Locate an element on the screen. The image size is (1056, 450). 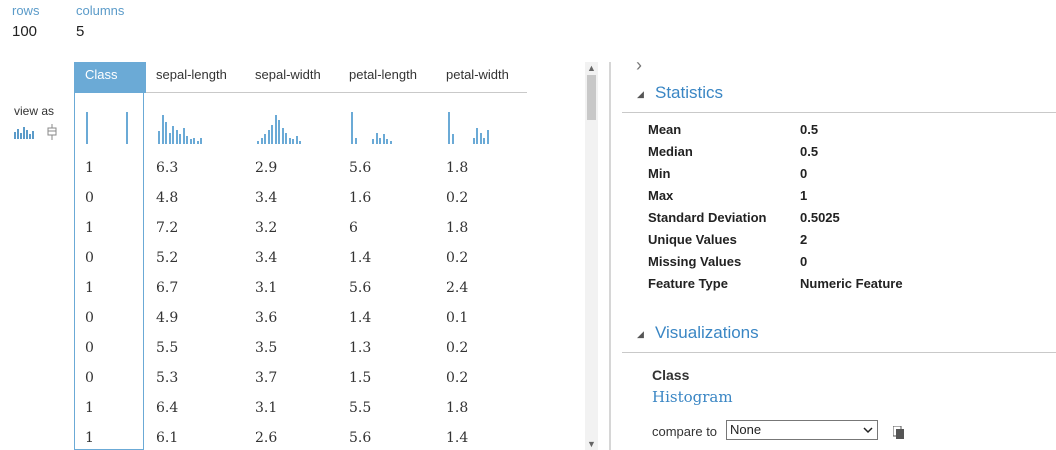
scroll-up-arrow-icon: ▲ is located at coordinates (591, 68).